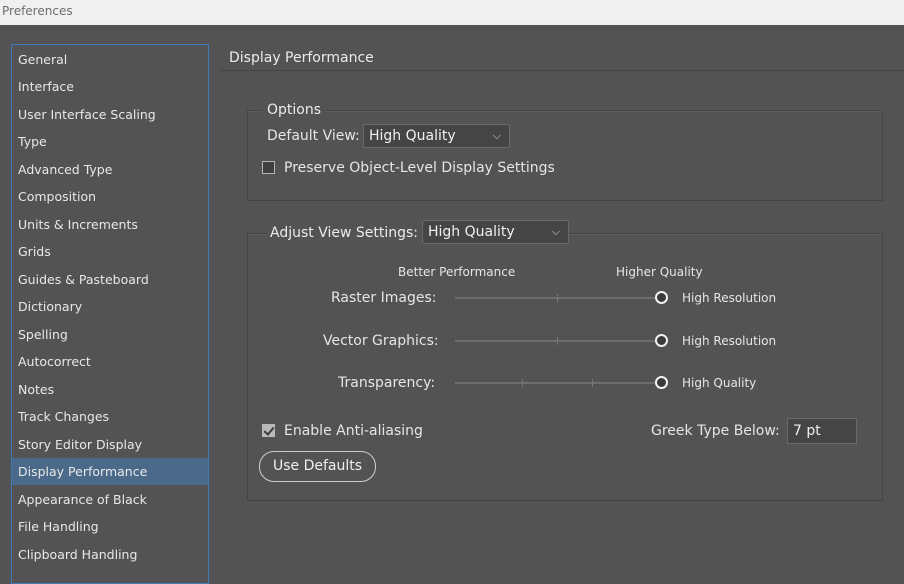 The height and width of the screenshot is (584, 904). I want to click on vector-slider-tick, so click(557, 341).